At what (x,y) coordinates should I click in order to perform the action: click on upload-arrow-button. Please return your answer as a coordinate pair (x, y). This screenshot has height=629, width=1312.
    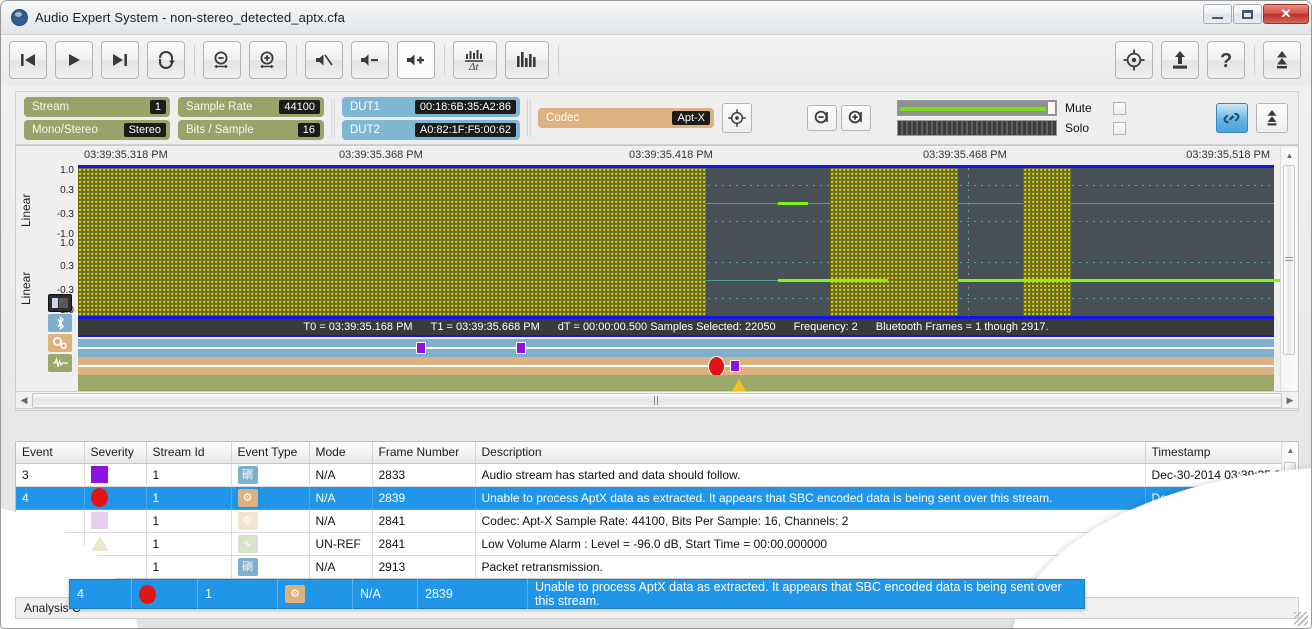
    Looking at the image, I should click on (1180, 60).